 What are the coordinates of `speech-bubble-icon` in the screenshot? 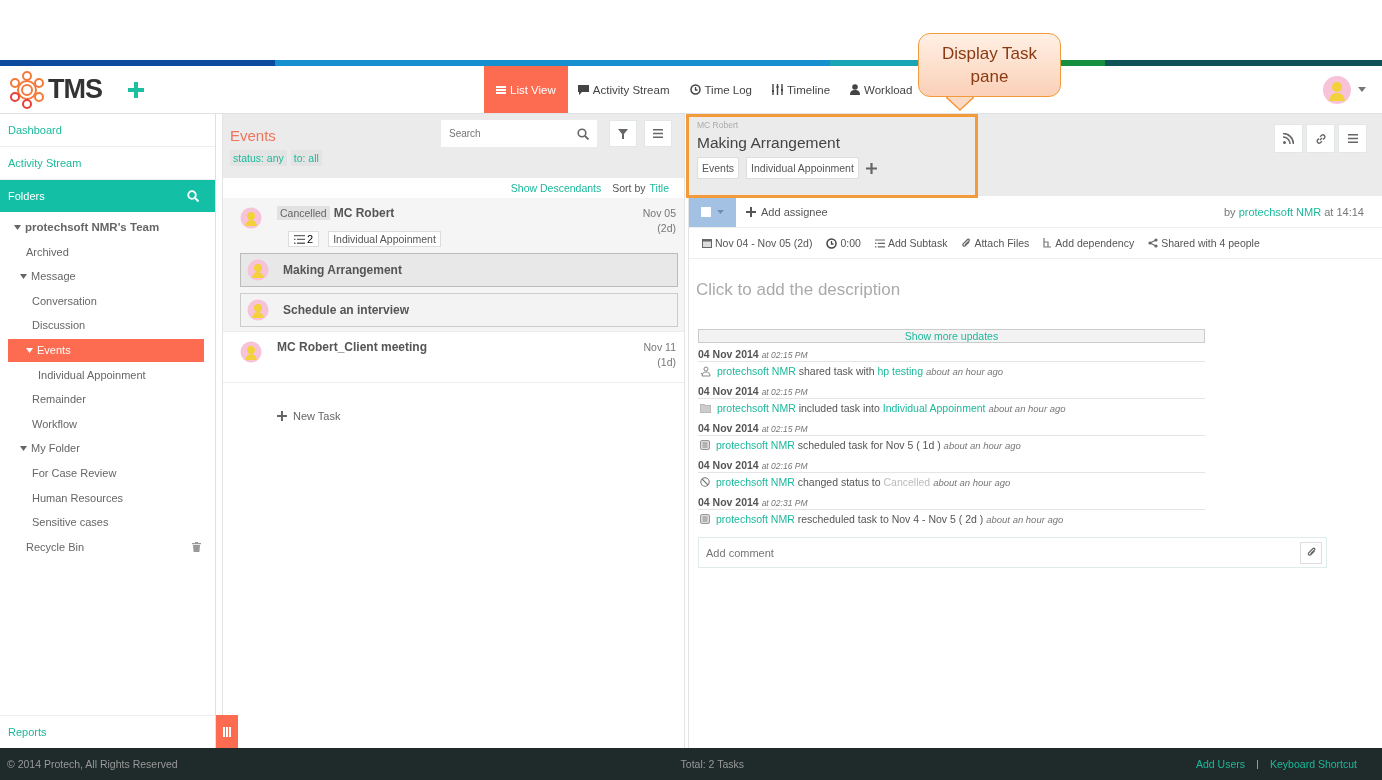 It's located at (583, 89).